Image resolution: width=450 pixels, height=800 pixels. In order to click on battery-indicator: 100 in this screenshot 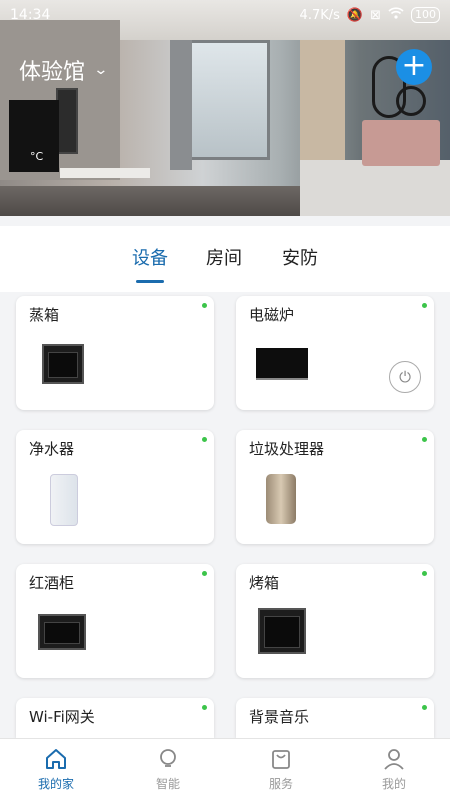, I will do `click(425, 15)`.